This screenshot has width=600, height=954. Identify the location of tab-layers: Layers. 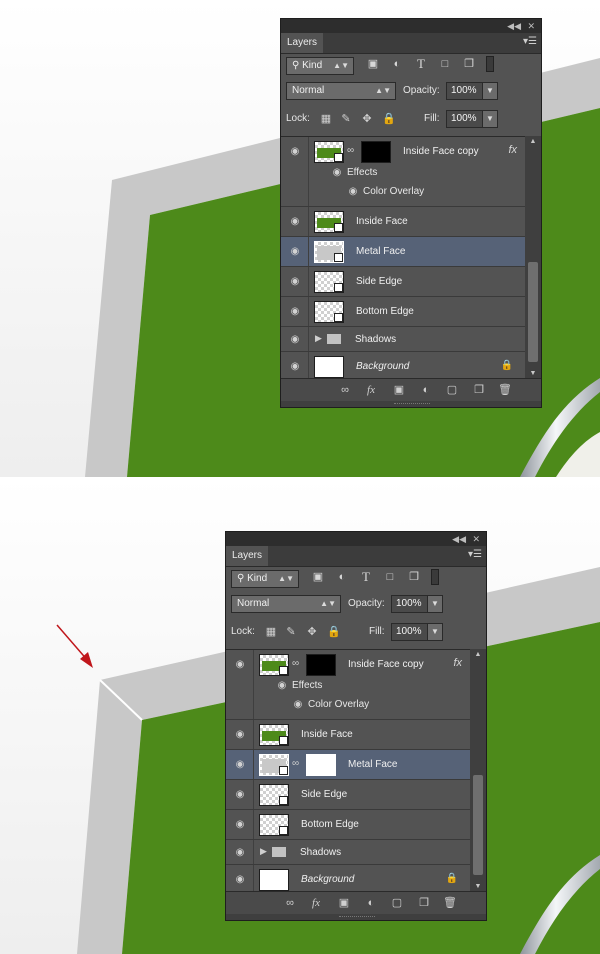
(302, 43).